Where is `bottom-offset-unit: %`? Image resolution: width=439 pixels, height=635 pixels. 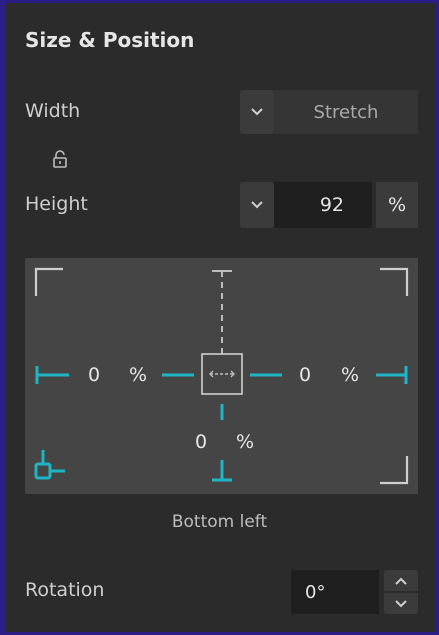
bottom-offset-unit: % is located at coordinates (245, 442).